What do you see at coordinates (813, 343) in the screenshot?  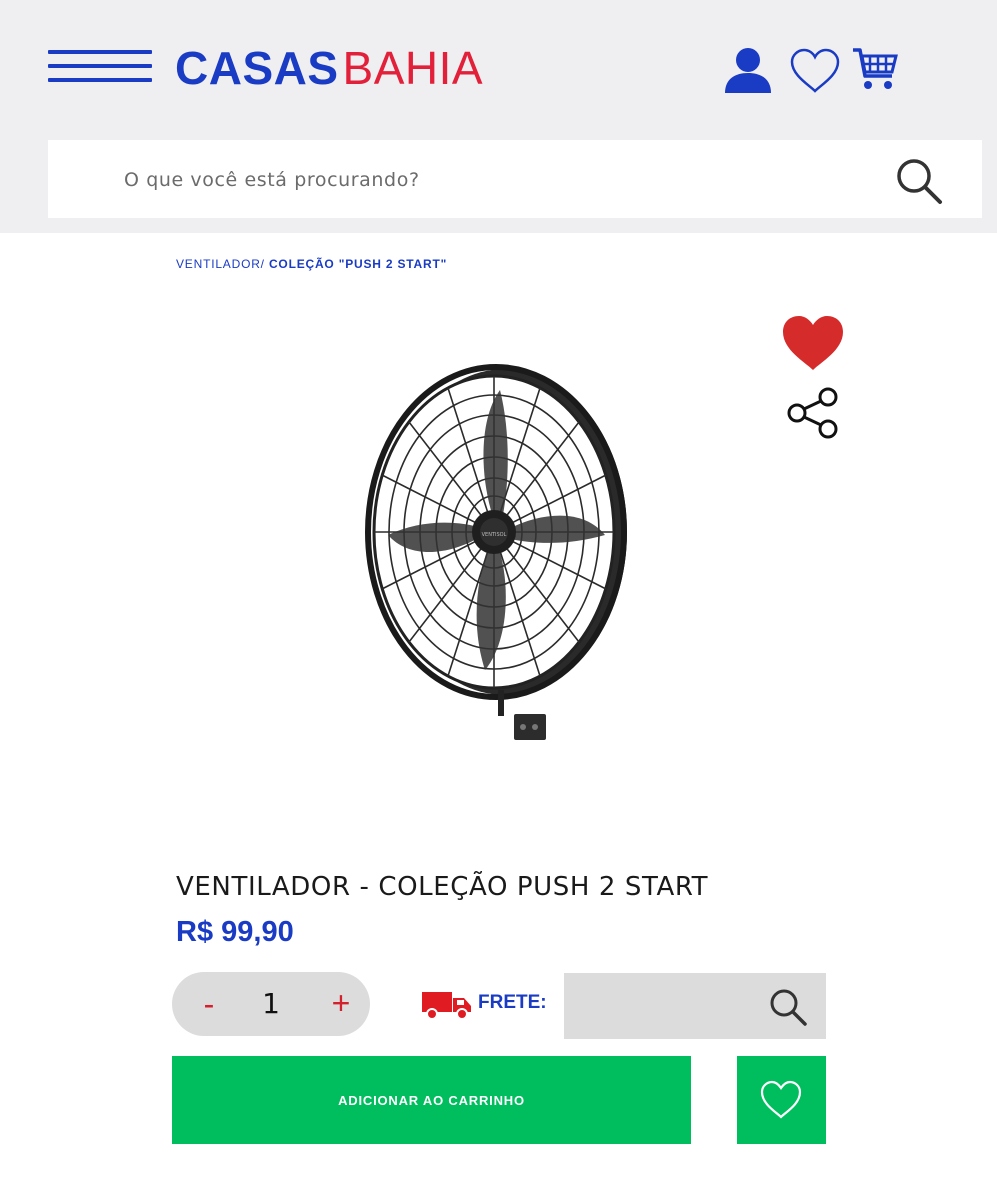 I see `favorite-heart-icon` at bounding box center [813, 343].